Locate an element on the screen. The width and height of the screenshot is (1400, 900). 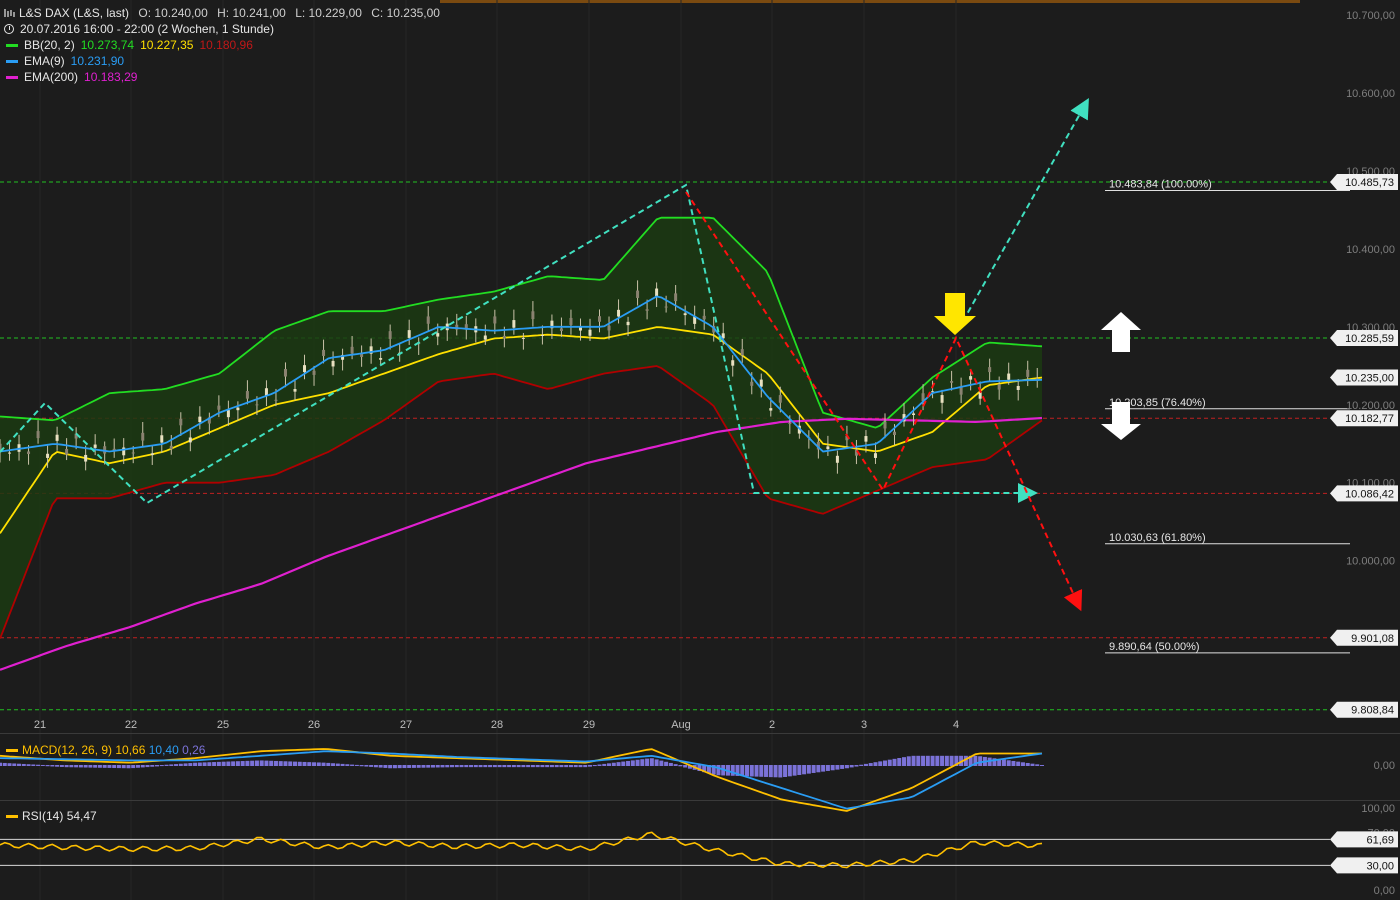
price-tag-label: 10.235,00 is located at coordinates (1369, 378).